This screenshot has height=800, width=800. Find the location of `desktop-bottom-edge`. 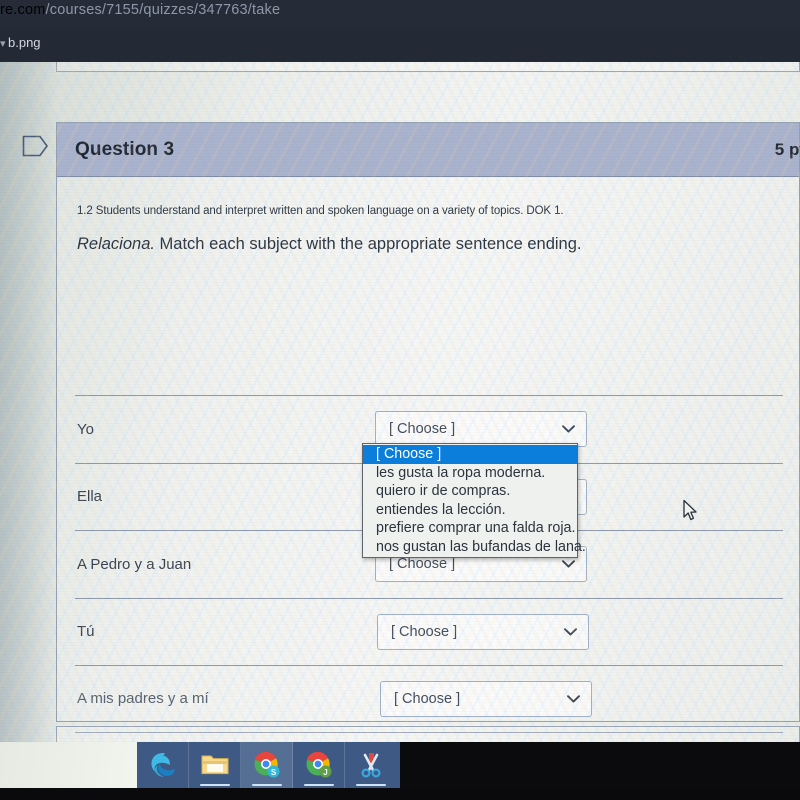

desktop-bottom-edge is located at coordinates (400, 794).